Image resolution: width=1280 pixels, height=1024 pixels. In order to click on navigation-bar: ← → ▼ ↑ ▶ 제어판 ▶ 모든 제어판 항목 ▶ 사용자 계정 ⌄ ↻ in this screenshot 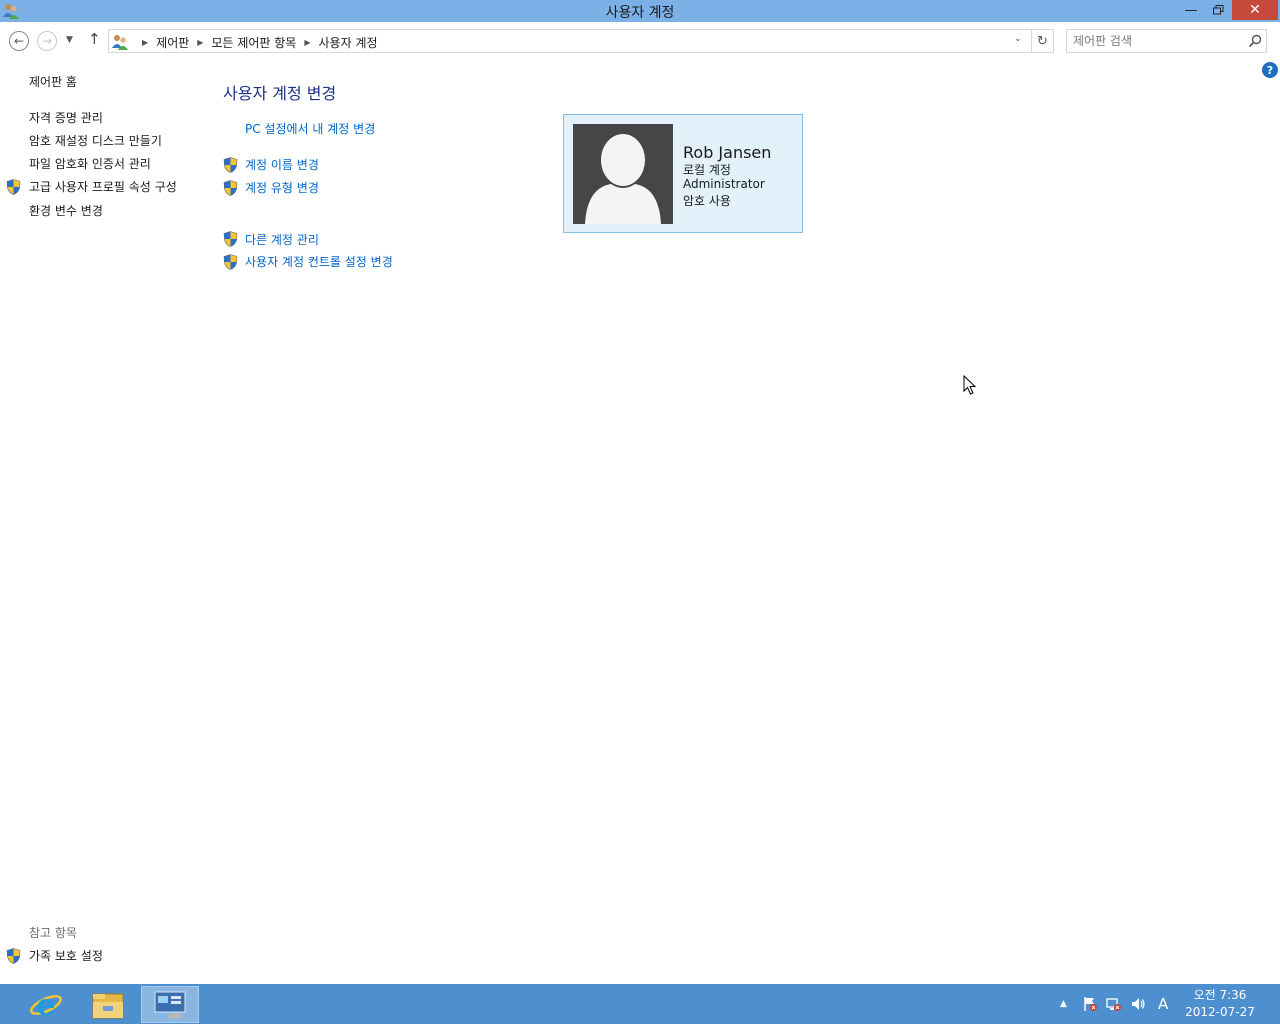, I will do `click(640, 41)`.